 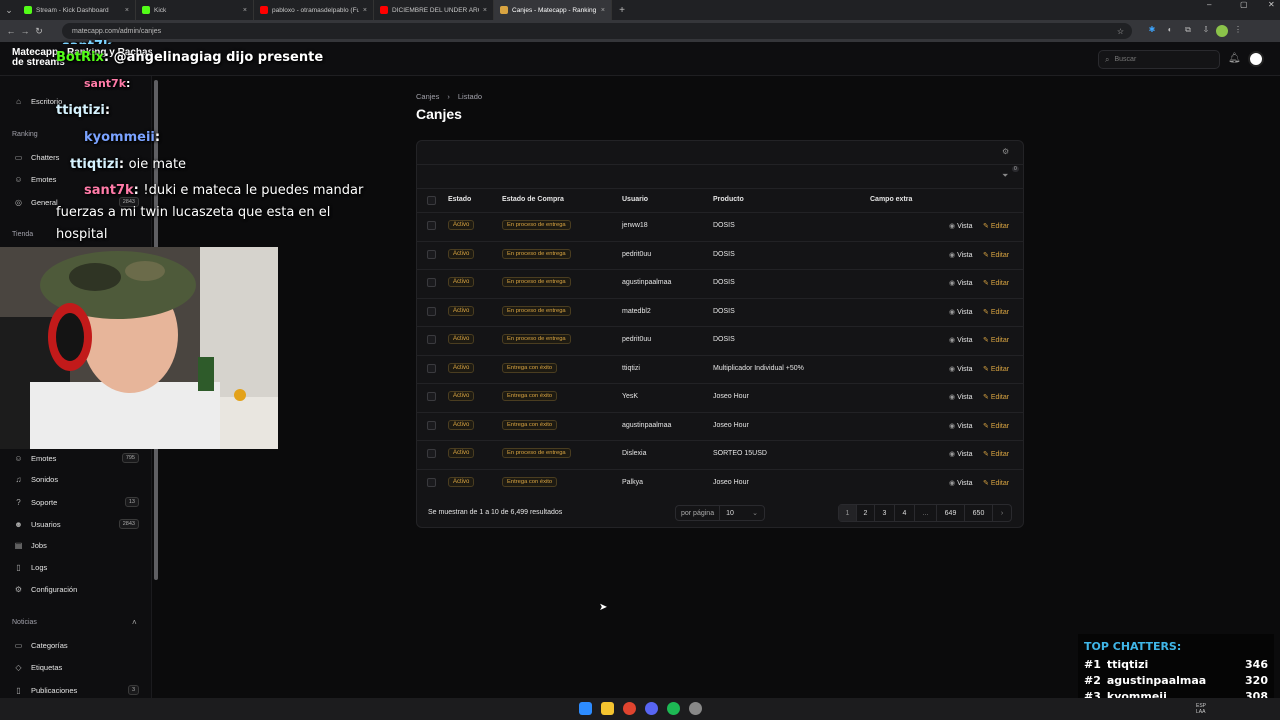 What do you see at coordinates (1188, 31) in the screenshot?
I see `puzzle-icon: ⧉` at bounding box center [1188, 31].